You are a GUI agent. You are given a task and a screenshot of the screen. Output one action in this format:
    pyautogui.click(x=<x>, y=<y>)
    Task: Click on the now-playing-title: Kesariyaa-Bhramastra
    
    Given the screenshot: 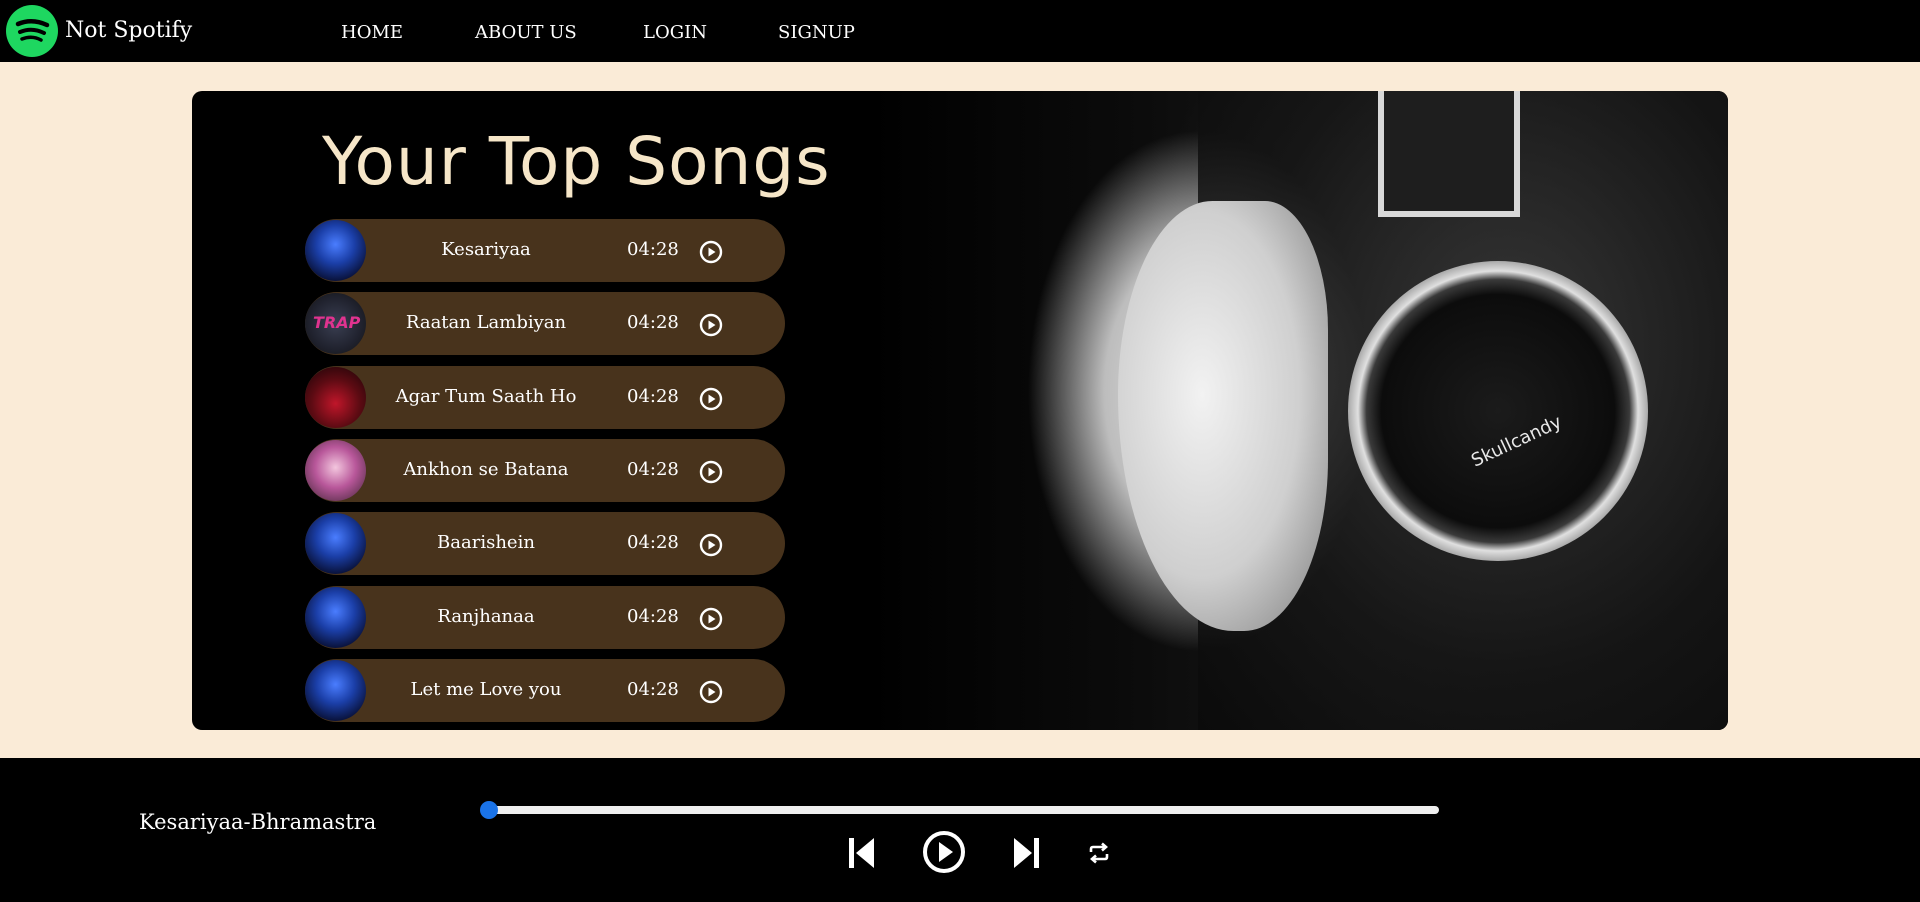 What is the action you would take?
    pyautogui.click(x=258, y=822)
    